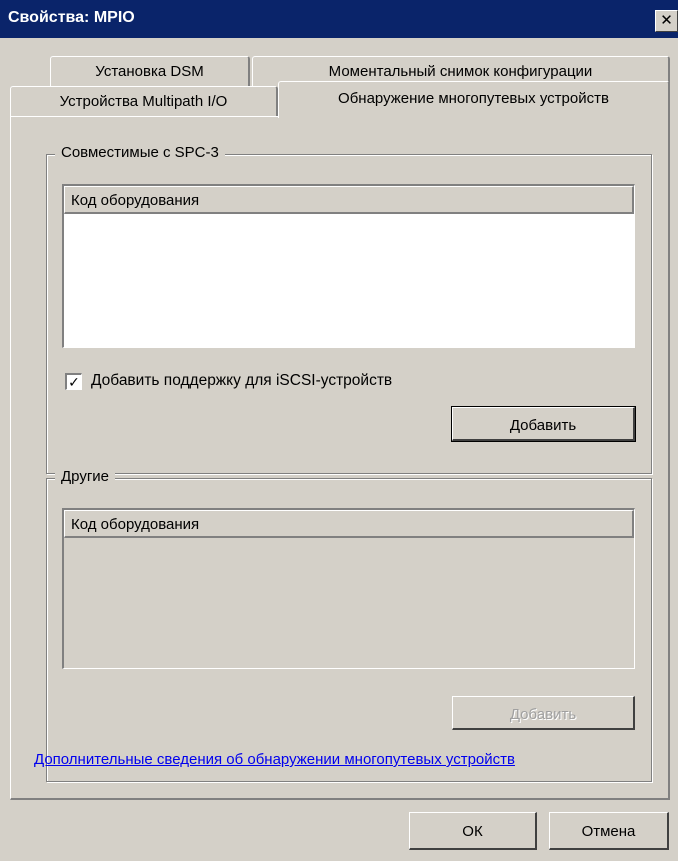 This screenshot has width=678, height=861. I want to click on iscsi-support-checkbox: ✓, so click(73, 381).